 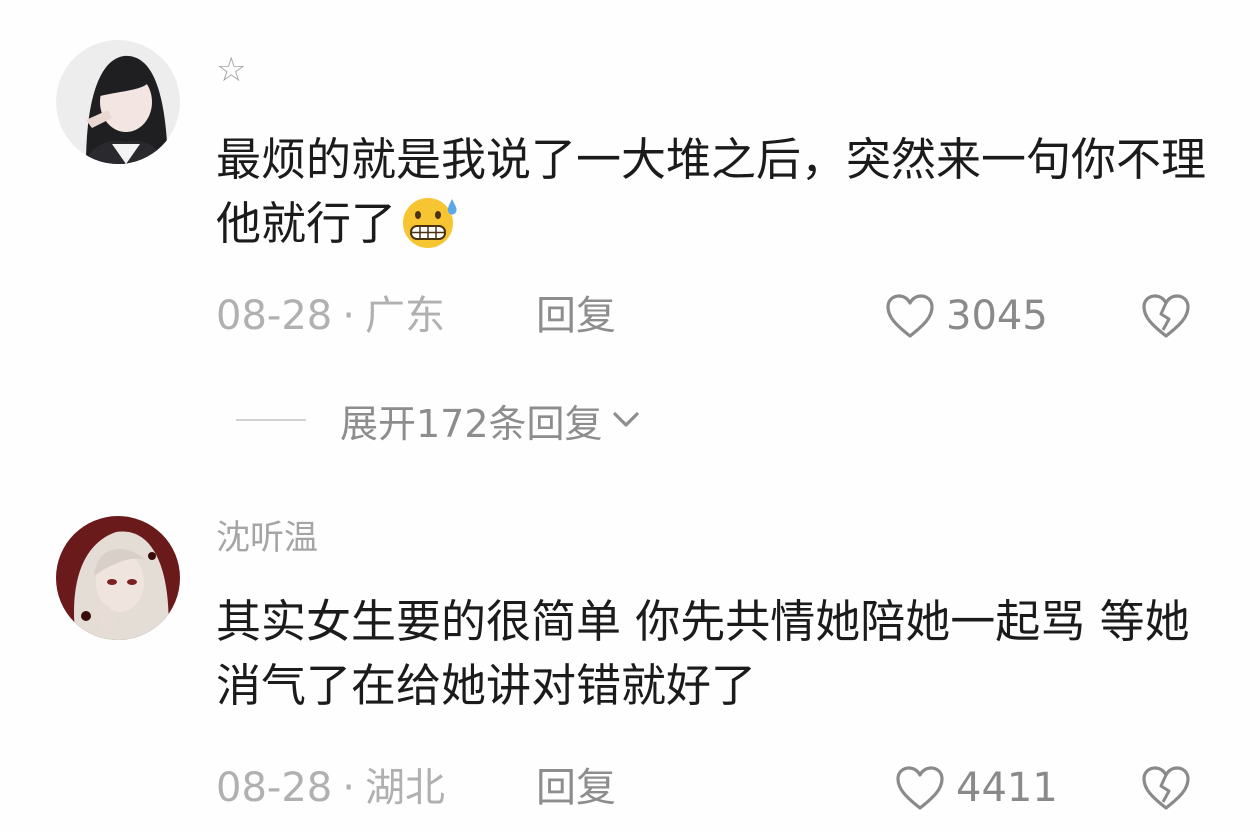 I want to click on expand-replies-button: 展开172条回复, so click(x=438, y=420).